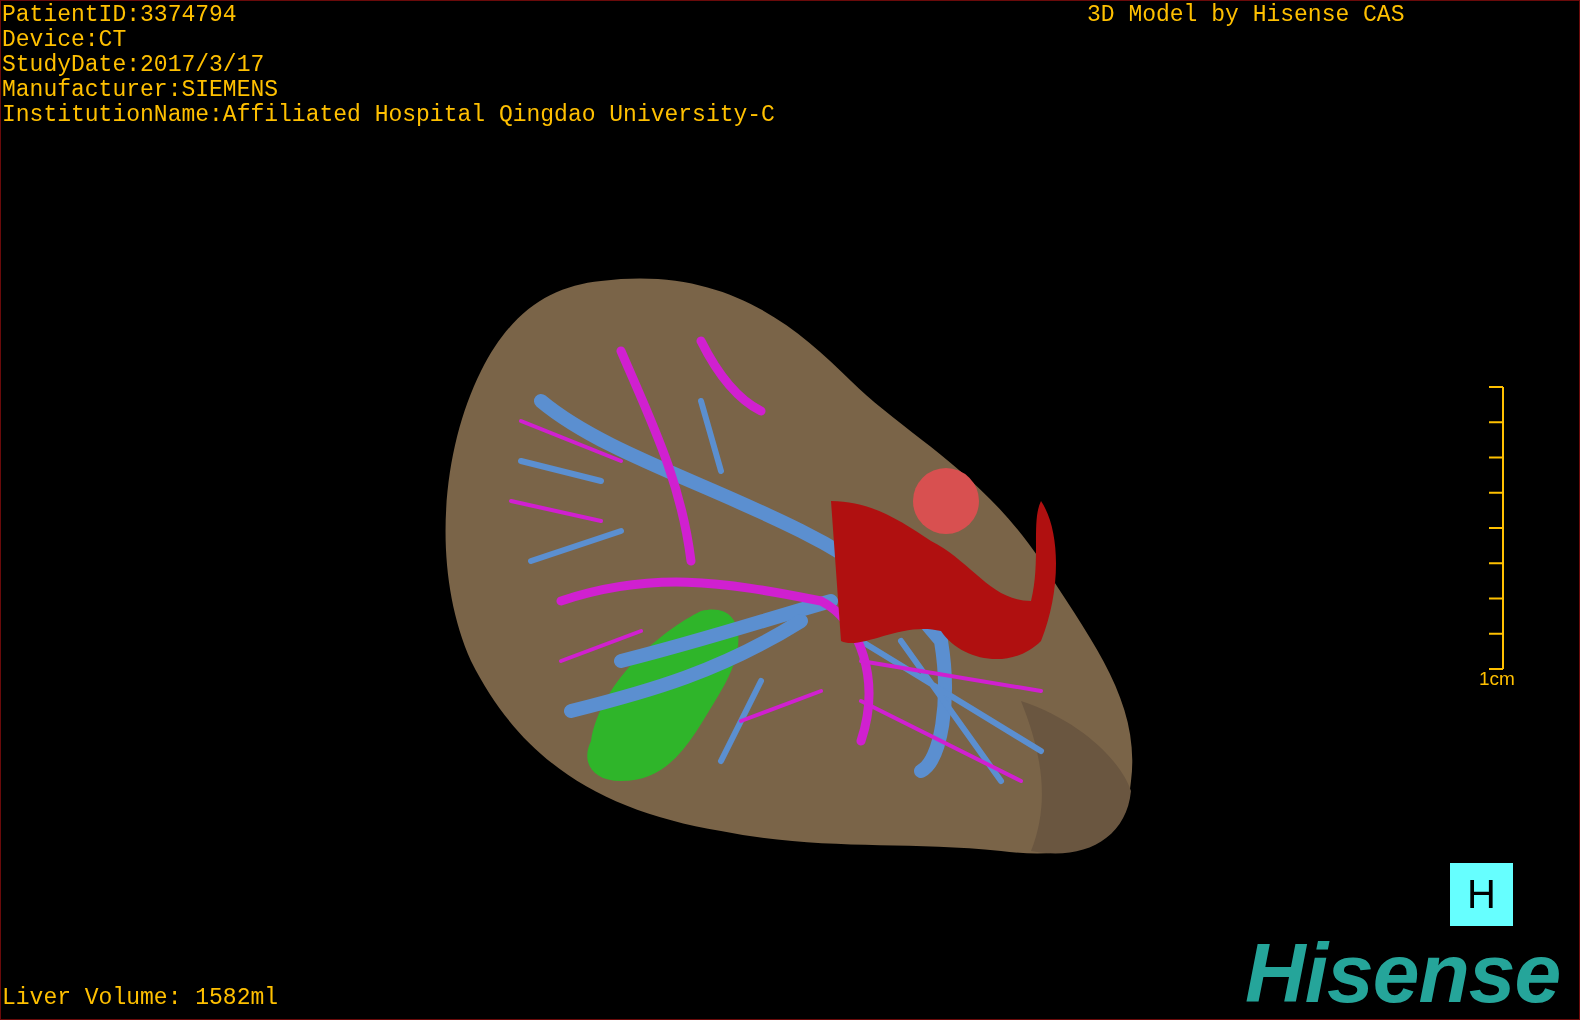 The width and height of the screenshot is (1580, 1020). I want to click on logo-text: Hisense, so click(1403, 973).